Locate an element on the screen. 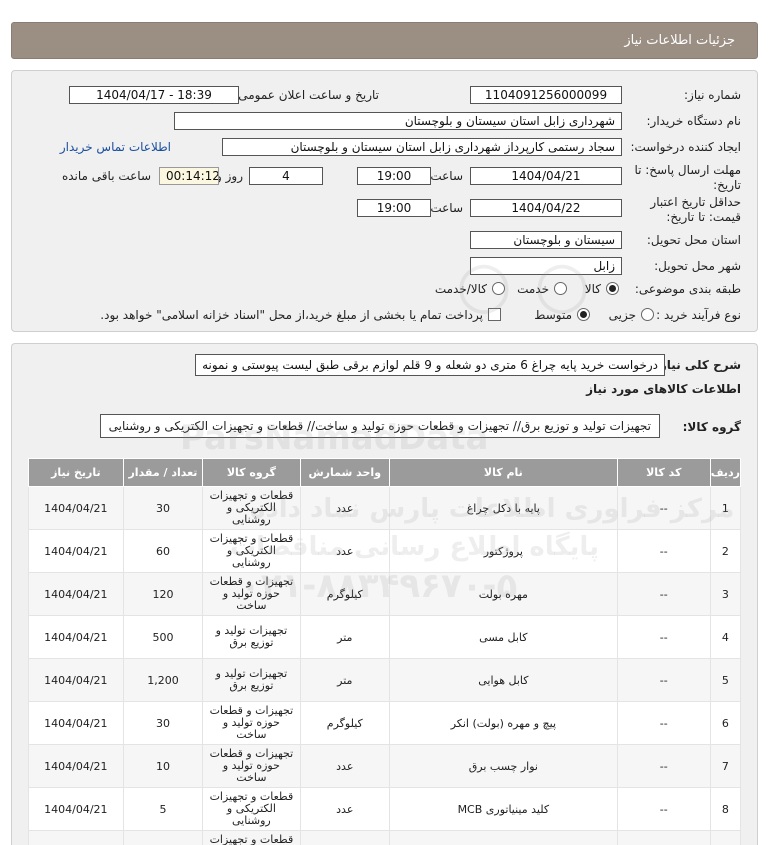 This screenshot has height=845, width=770. cell-row-number: 8 is located at coordinates (725, 809).